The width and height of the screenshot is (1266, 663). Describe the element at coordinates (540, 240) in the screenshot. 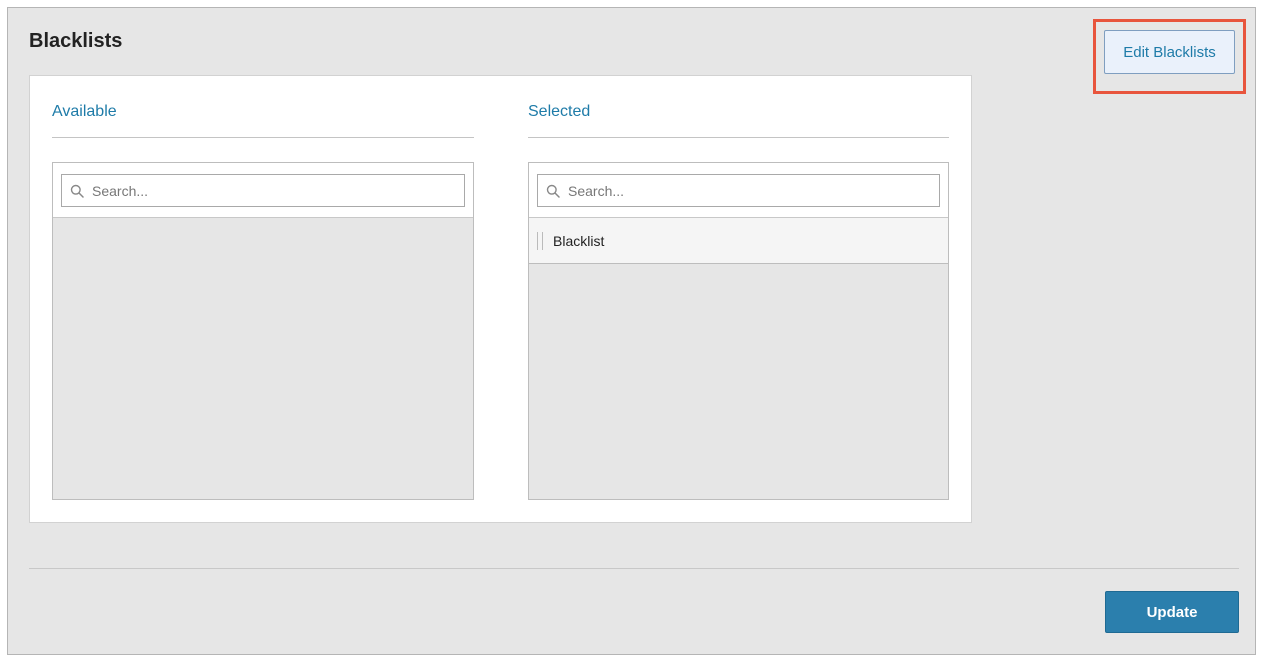

I see `drag-handle-icon` at that location.